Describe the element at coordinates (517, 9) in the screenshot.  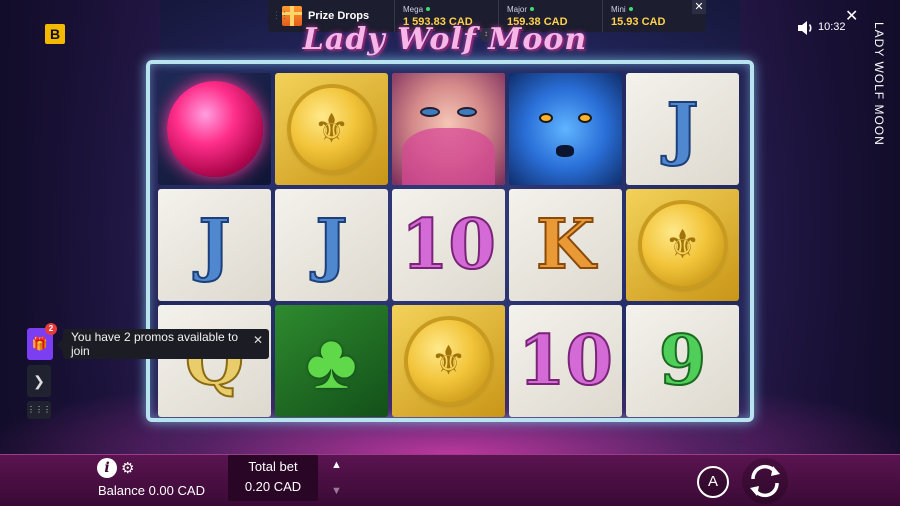
I see `prize-tier-label: Major` at that location.